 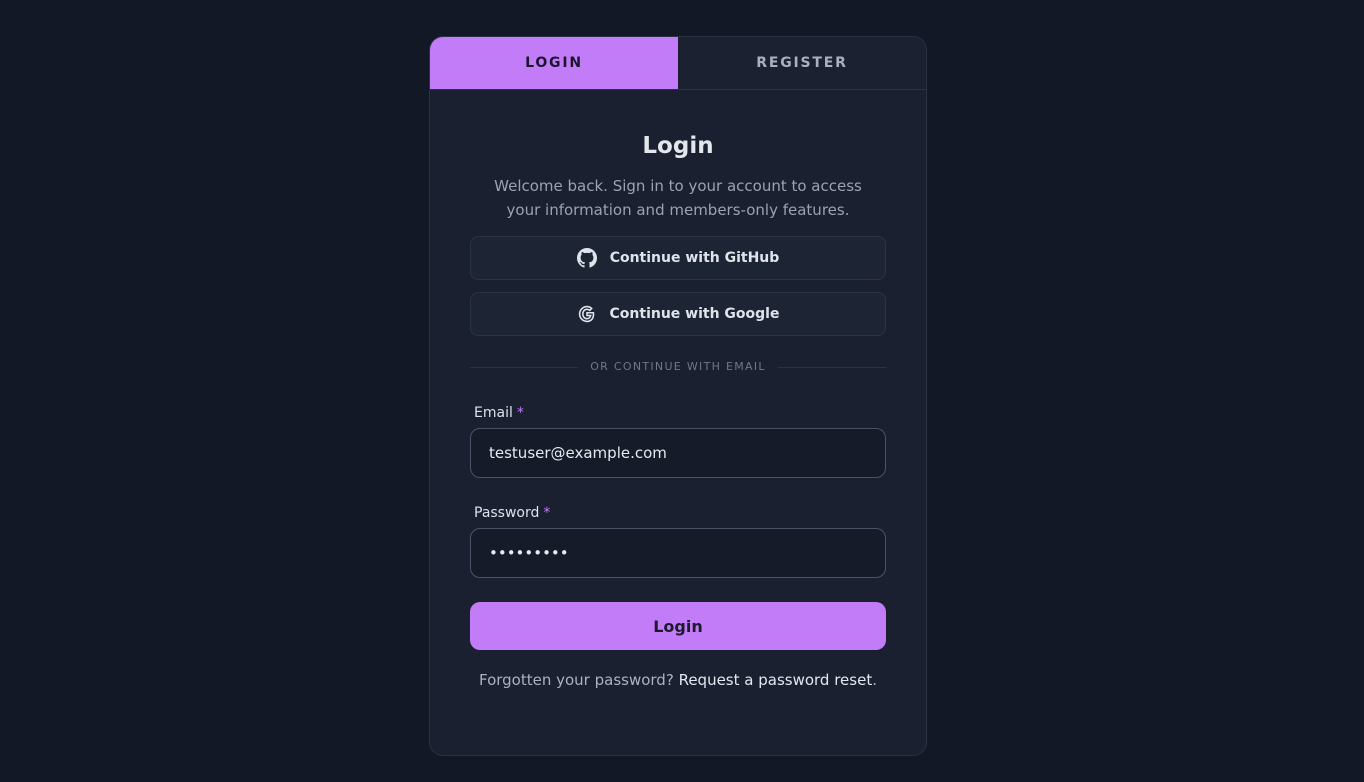 What do you see at coordinates (587, 314) in the screenshot?
I see `google-icon` at bounding box center [587, 314].